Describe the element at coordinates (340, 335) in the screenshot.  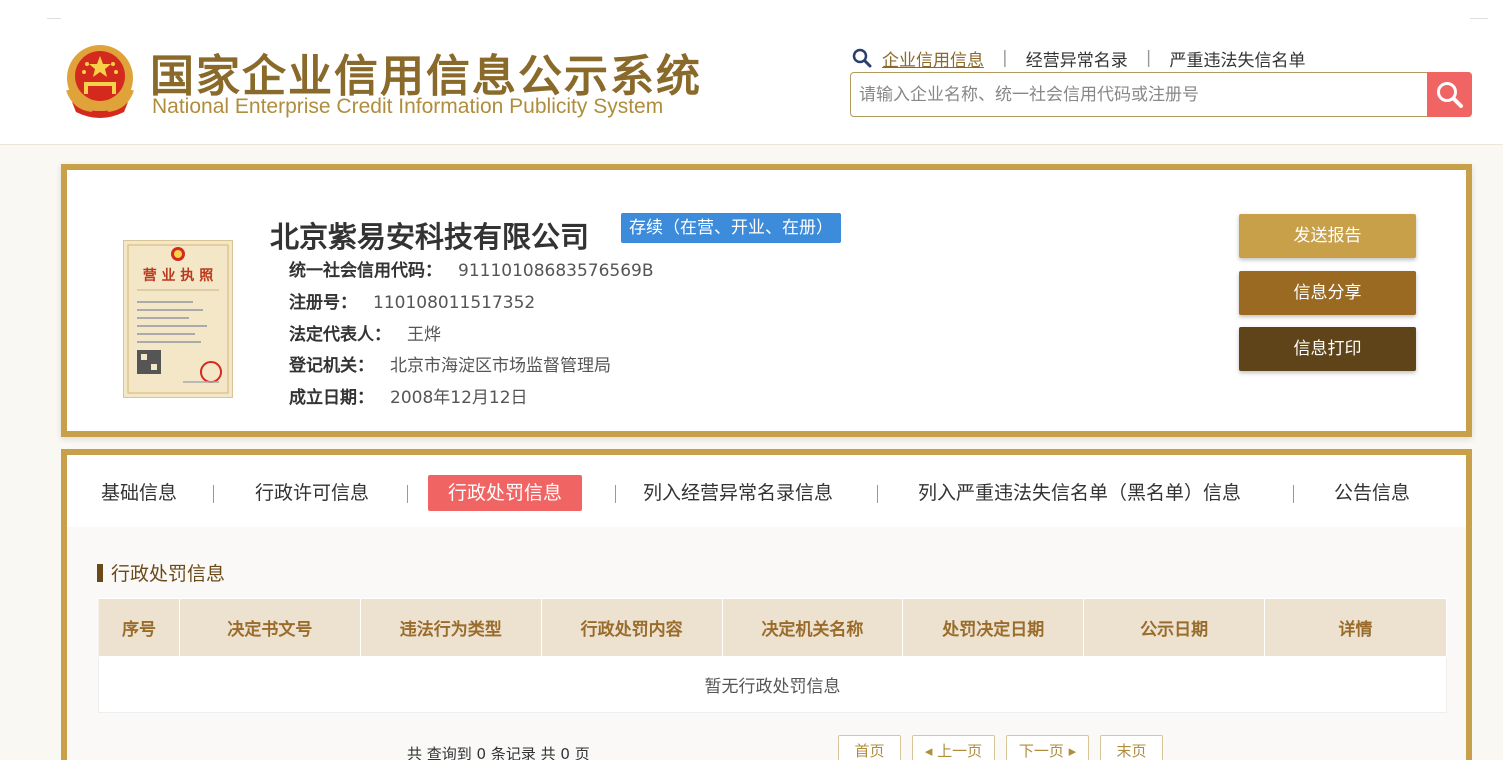
I see `info-label: 法定代表人：` at that location.